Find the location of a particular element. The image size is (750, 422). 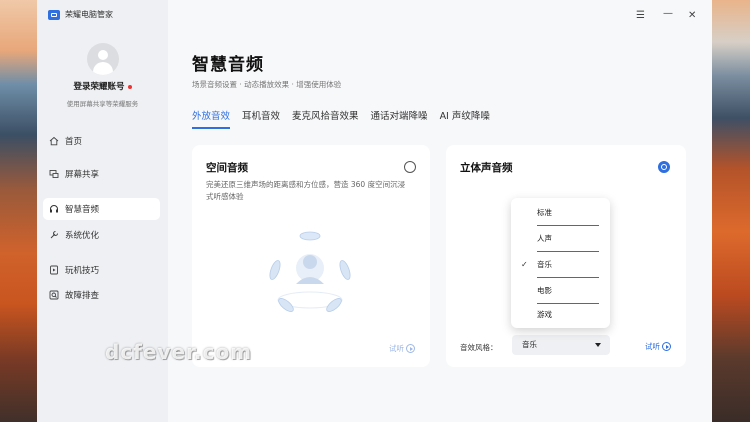

tab-call-noise-reduction: 通话对端降噪 is located at coordinates (399, 118).